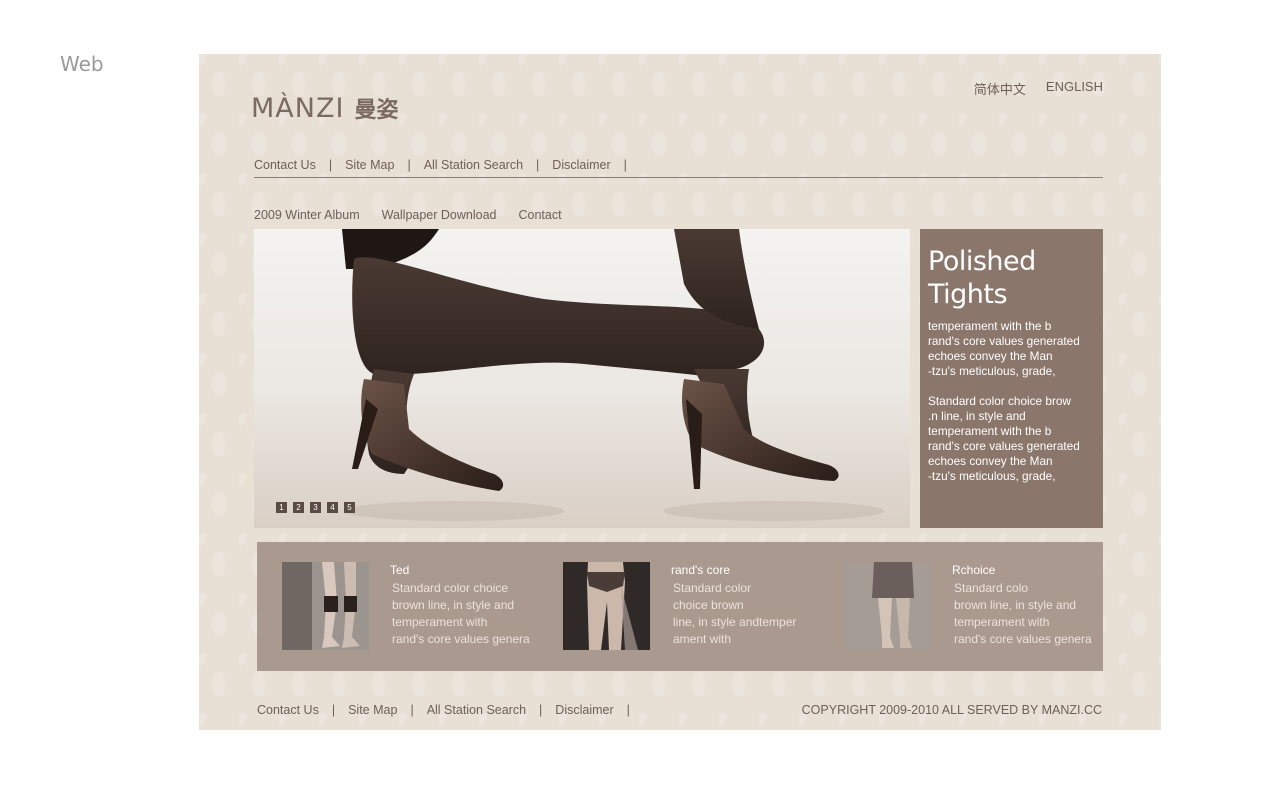  I want to click on brand-logo-cjk: 曼姿, so click(376, 109).